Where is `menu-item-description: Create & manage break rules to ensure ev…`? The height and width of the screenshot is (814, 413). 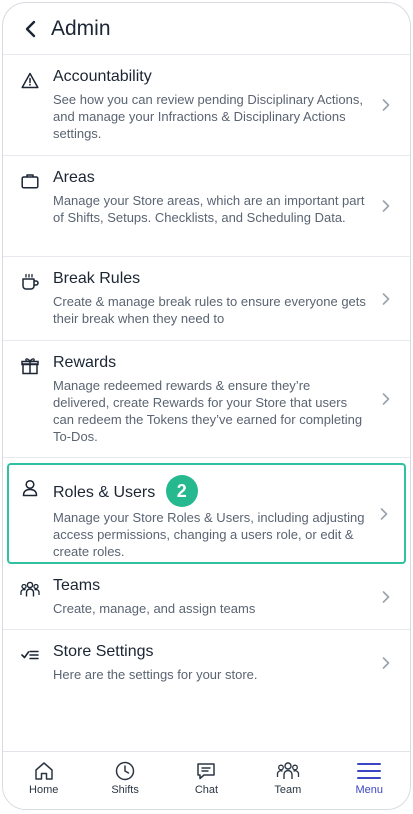 menu-item-description: Create & manage break rules to ensure ev… is located at coordinates (209, 310).